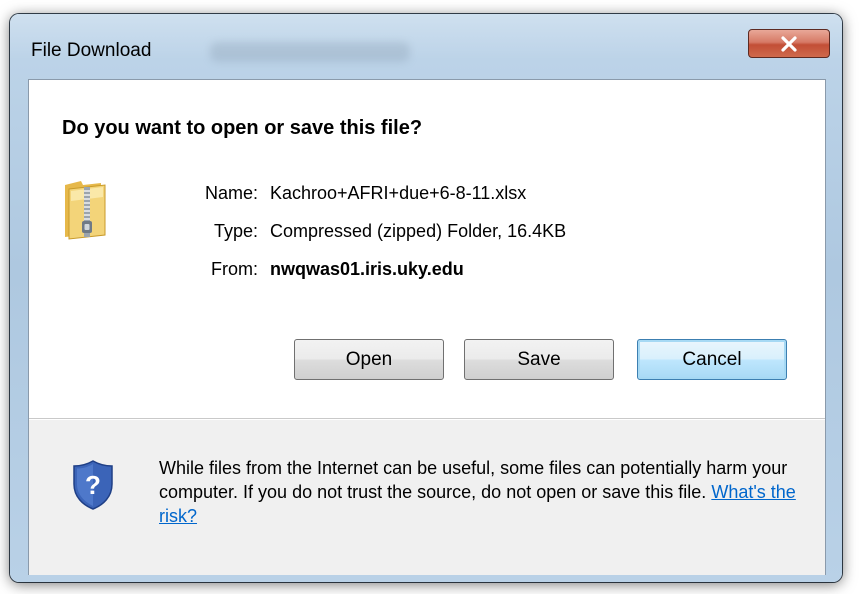 The height and width of the screenshot is (594, 863). What do you see at coordinates (367, 269) in the screenshot?
I see `file-source-value: nwqwas01.iris.uky.edu` at bounding box center [367, 269].